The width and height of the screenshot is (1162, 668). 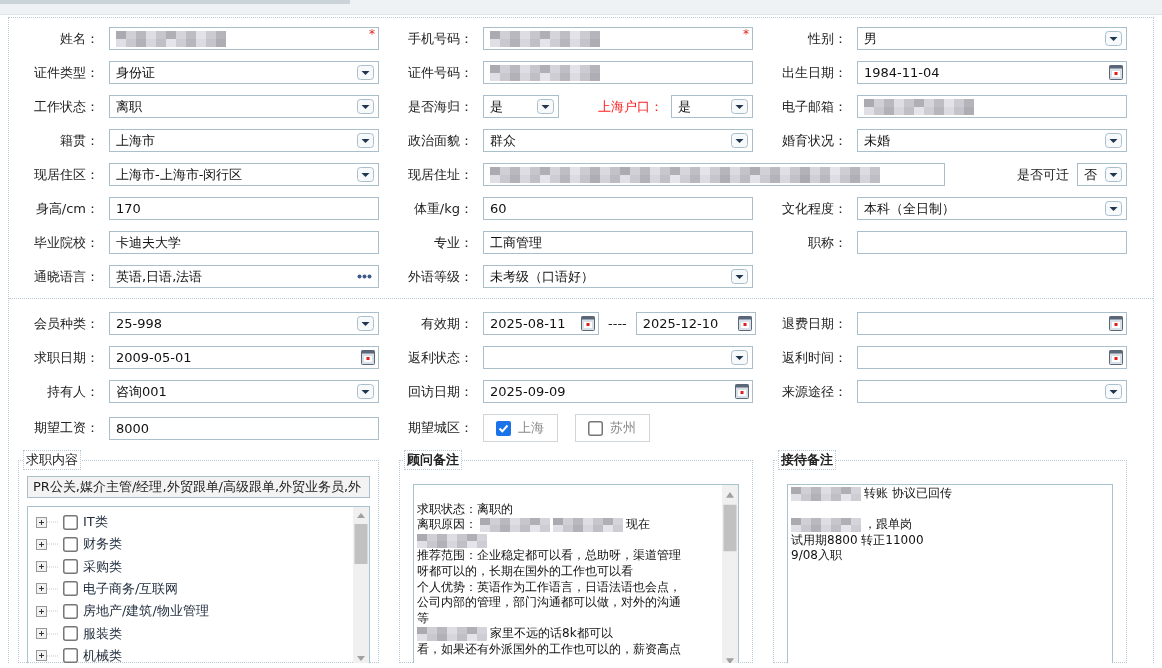 I want to click on date-field: 1984-11-04, so click(x=992, y=72).